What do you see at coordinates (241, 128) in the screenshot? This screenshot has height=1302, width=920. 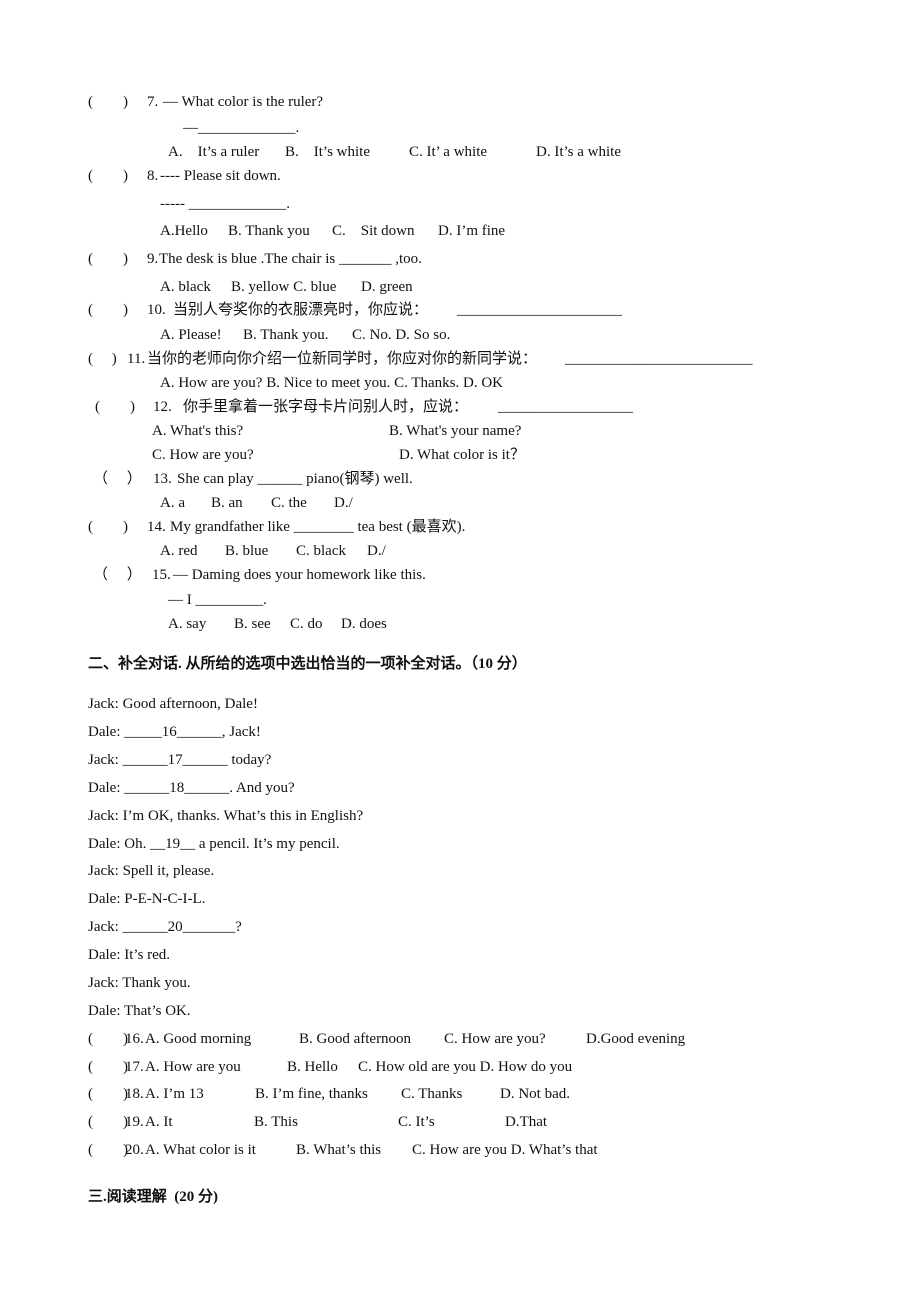 I see `answer-line: —_____________.` at bounding box center [241, 128].